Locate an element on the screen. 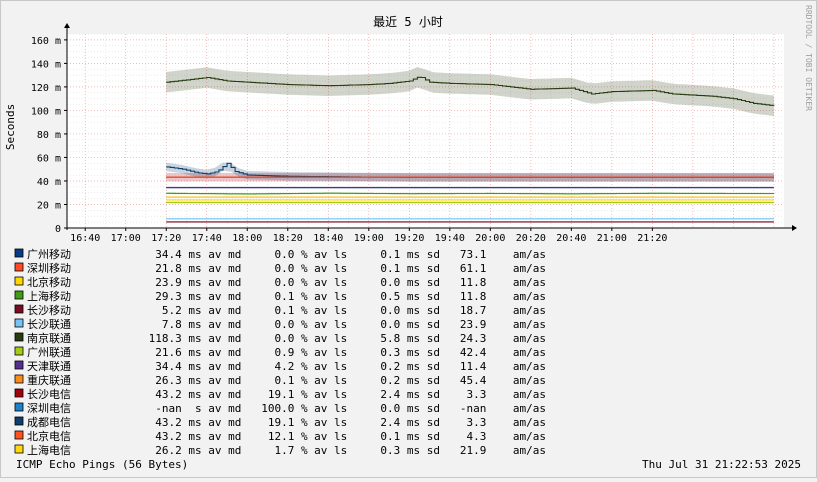 The height and width of the screenshot is (482, 817). x-tick-label: 18:20 is located at coordinates (288, 238).